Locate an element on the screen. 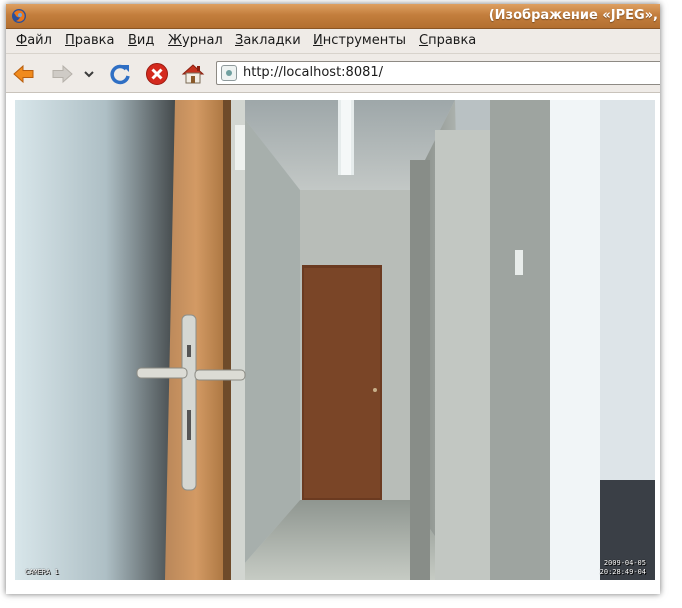 This screenshot has height=608, width=682. camera-time: 20:28:49-04 is located at coordinates (622, 572).